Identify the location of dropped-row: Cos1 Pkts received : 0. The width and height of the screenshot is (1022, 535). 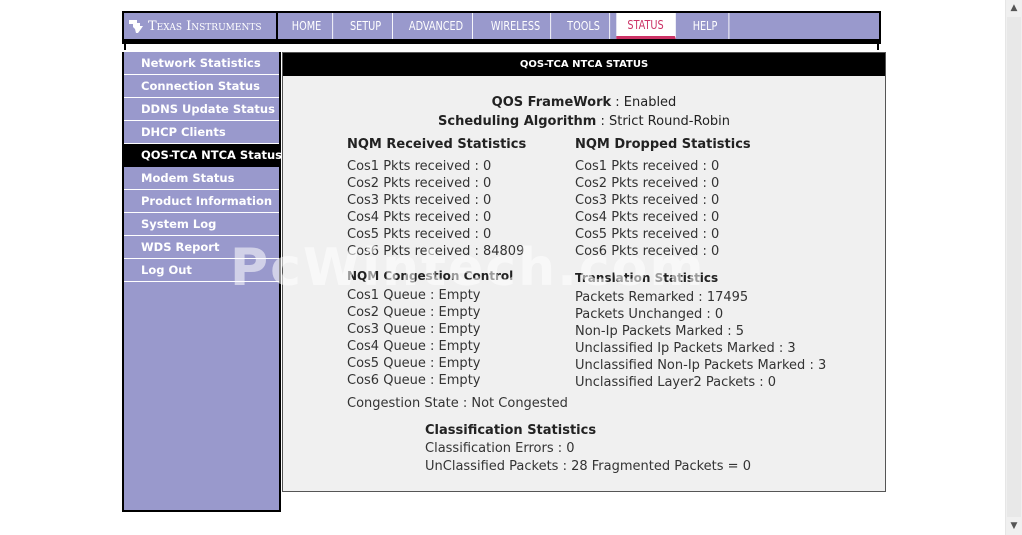
(647, 166).